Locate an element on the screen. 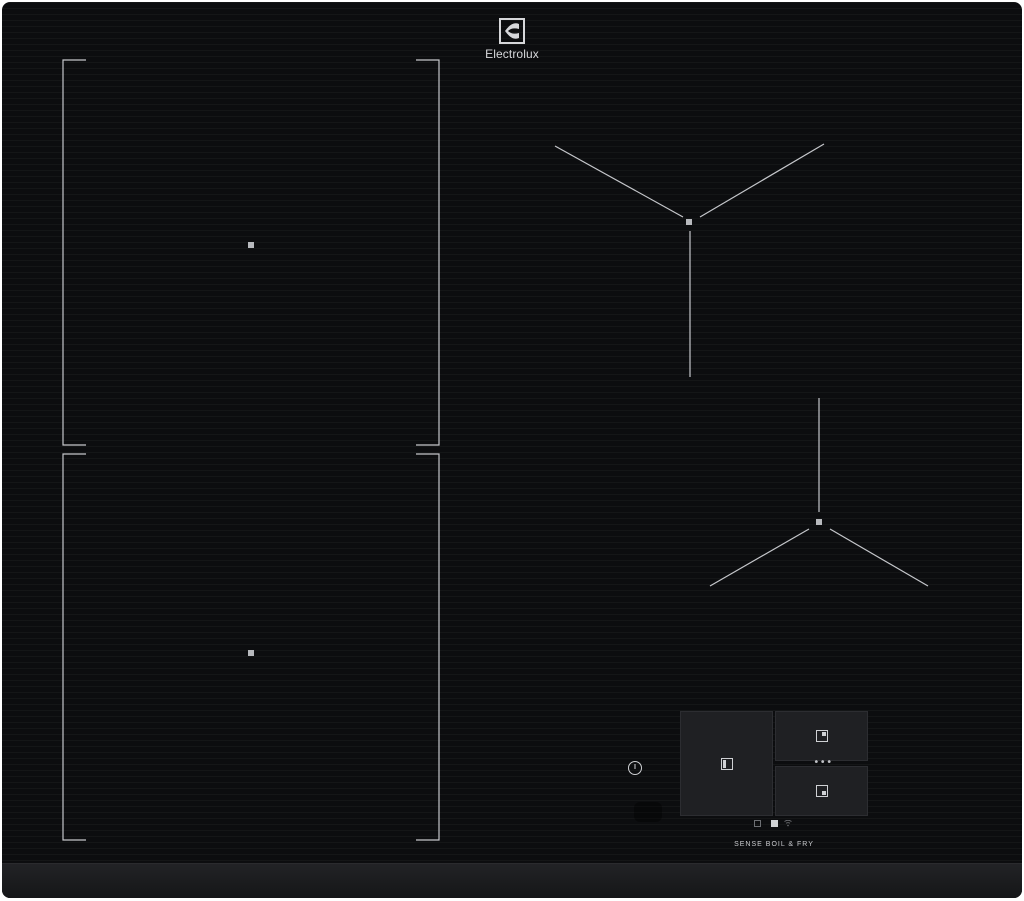 The width and height of the screenshot is (1024, 901). power-icon is located at coordinates (635, 768).